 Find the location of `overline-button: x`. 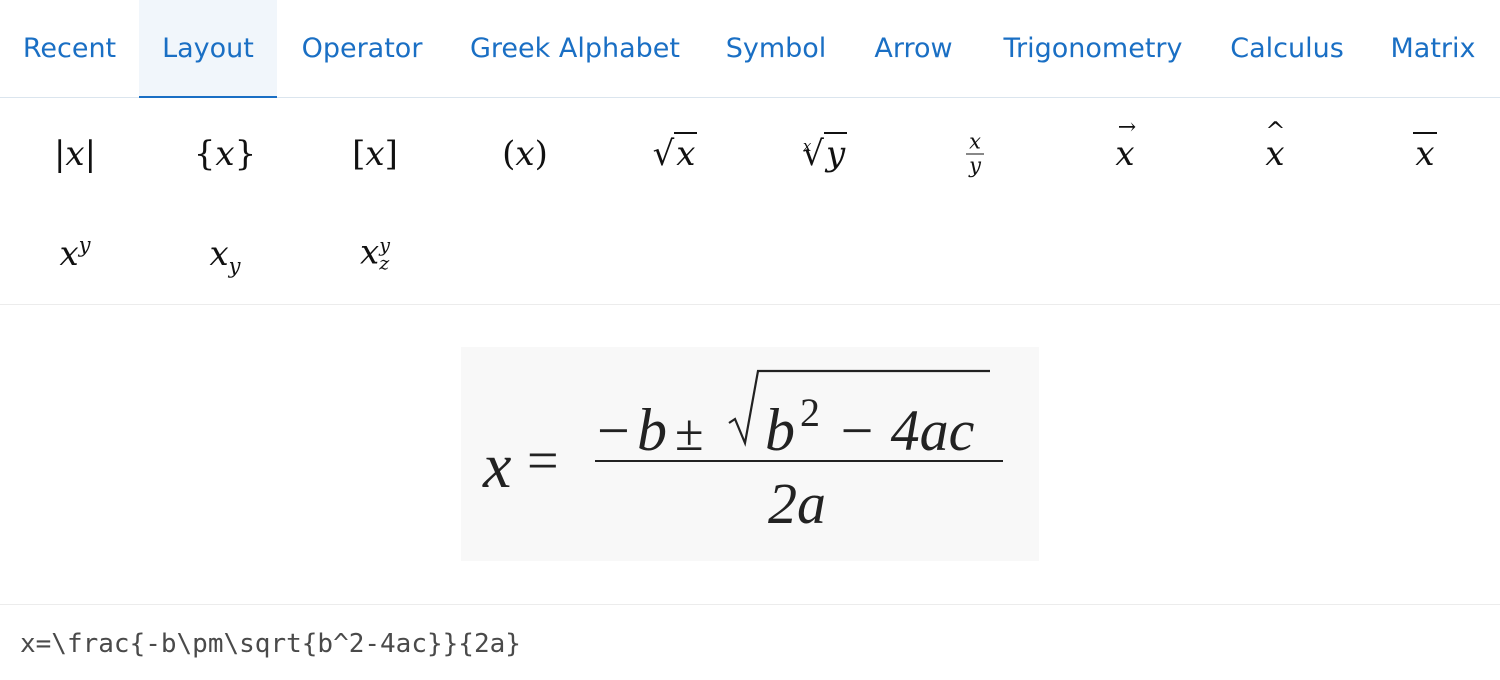

overline-button: x is located at coordinates (1425, 154).